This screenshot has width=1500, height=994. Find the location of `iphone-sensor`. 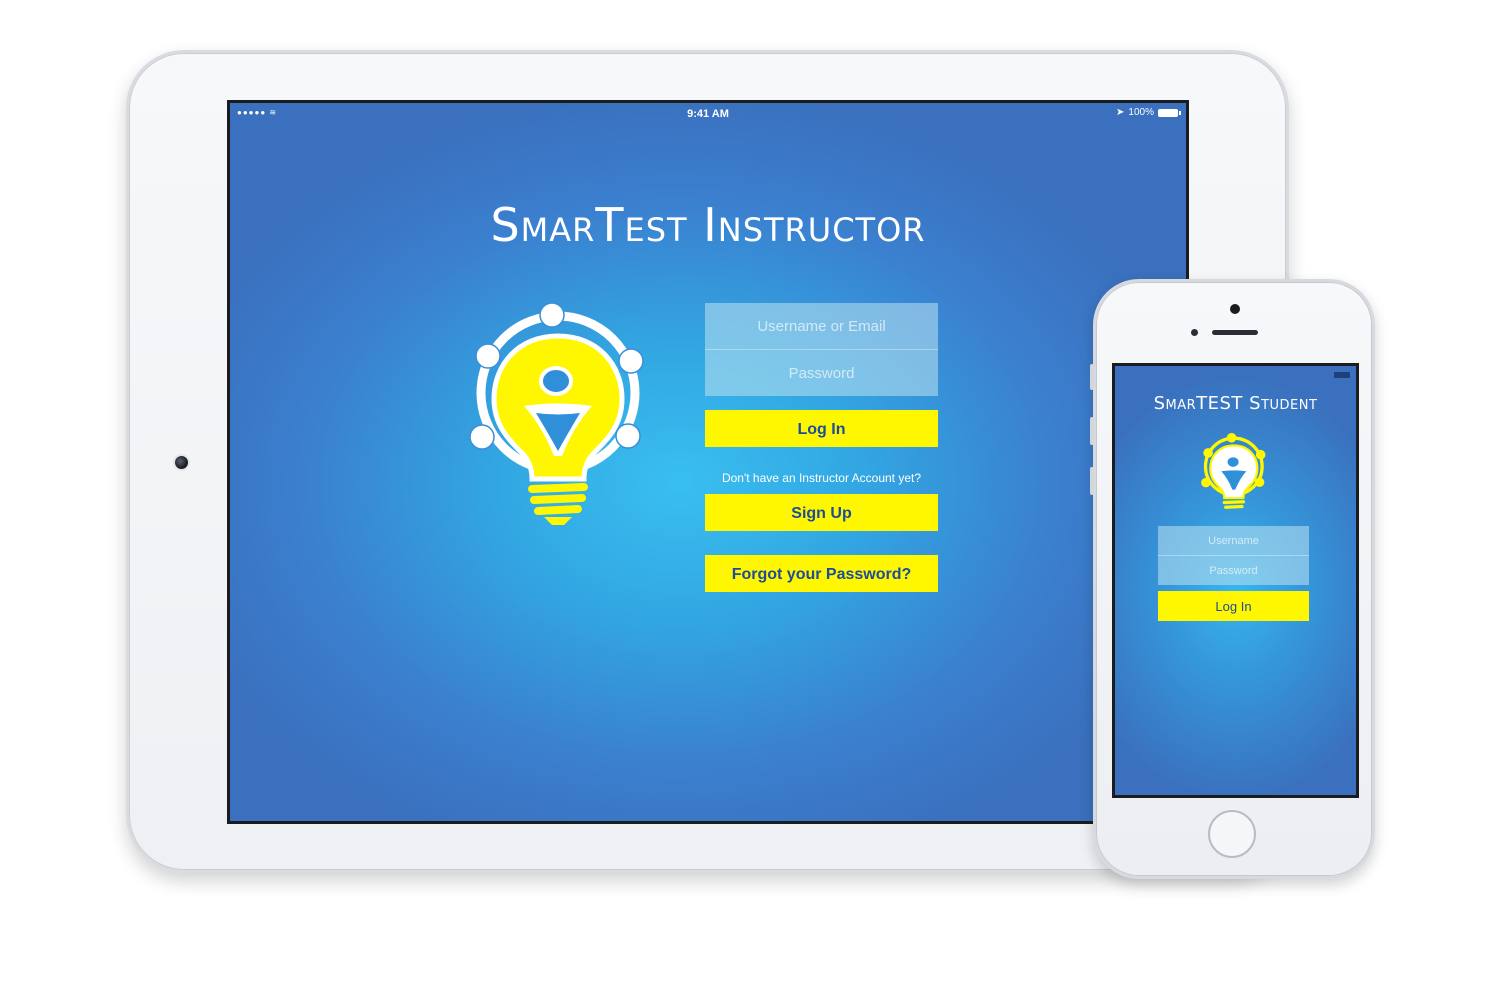

iphone-sensor is located at coordinates (1194, 332).